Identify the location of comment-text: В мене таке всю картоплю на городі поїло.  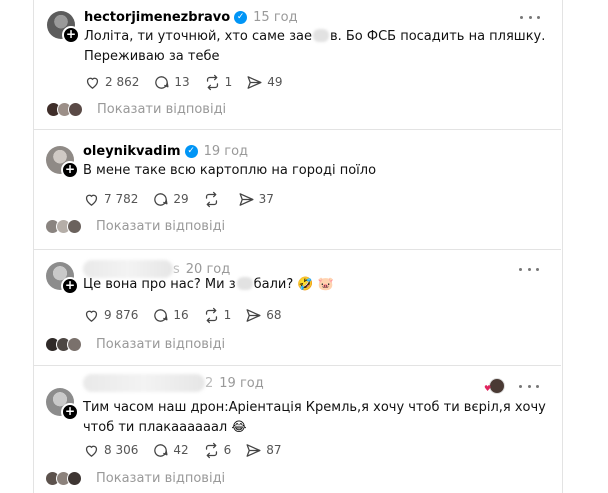
(230, 170).